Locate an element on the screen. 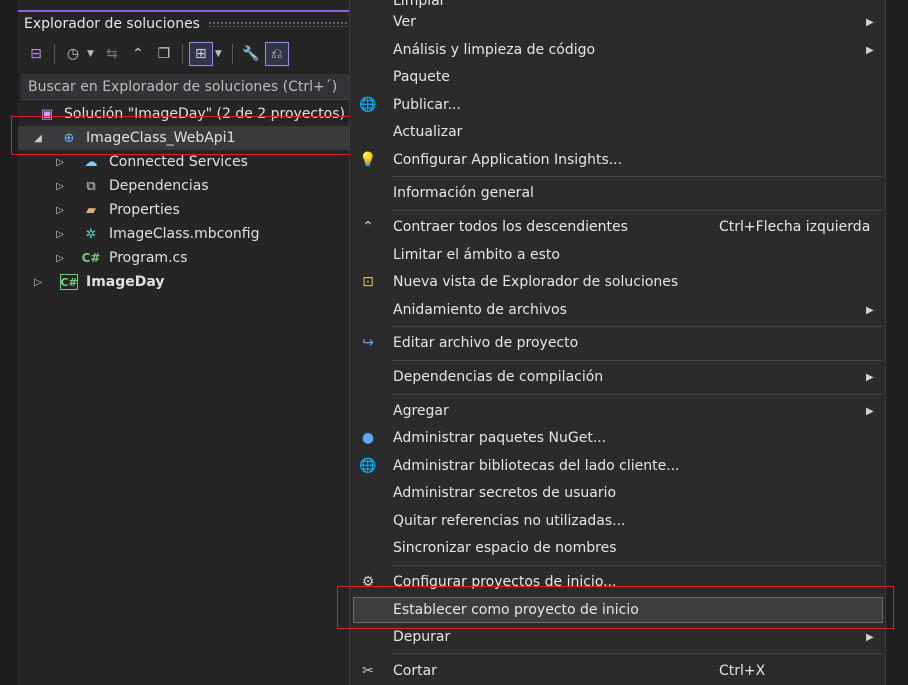 The image size is (908, 685). tree-label: ImageDay is located at coordinates (125, 282).